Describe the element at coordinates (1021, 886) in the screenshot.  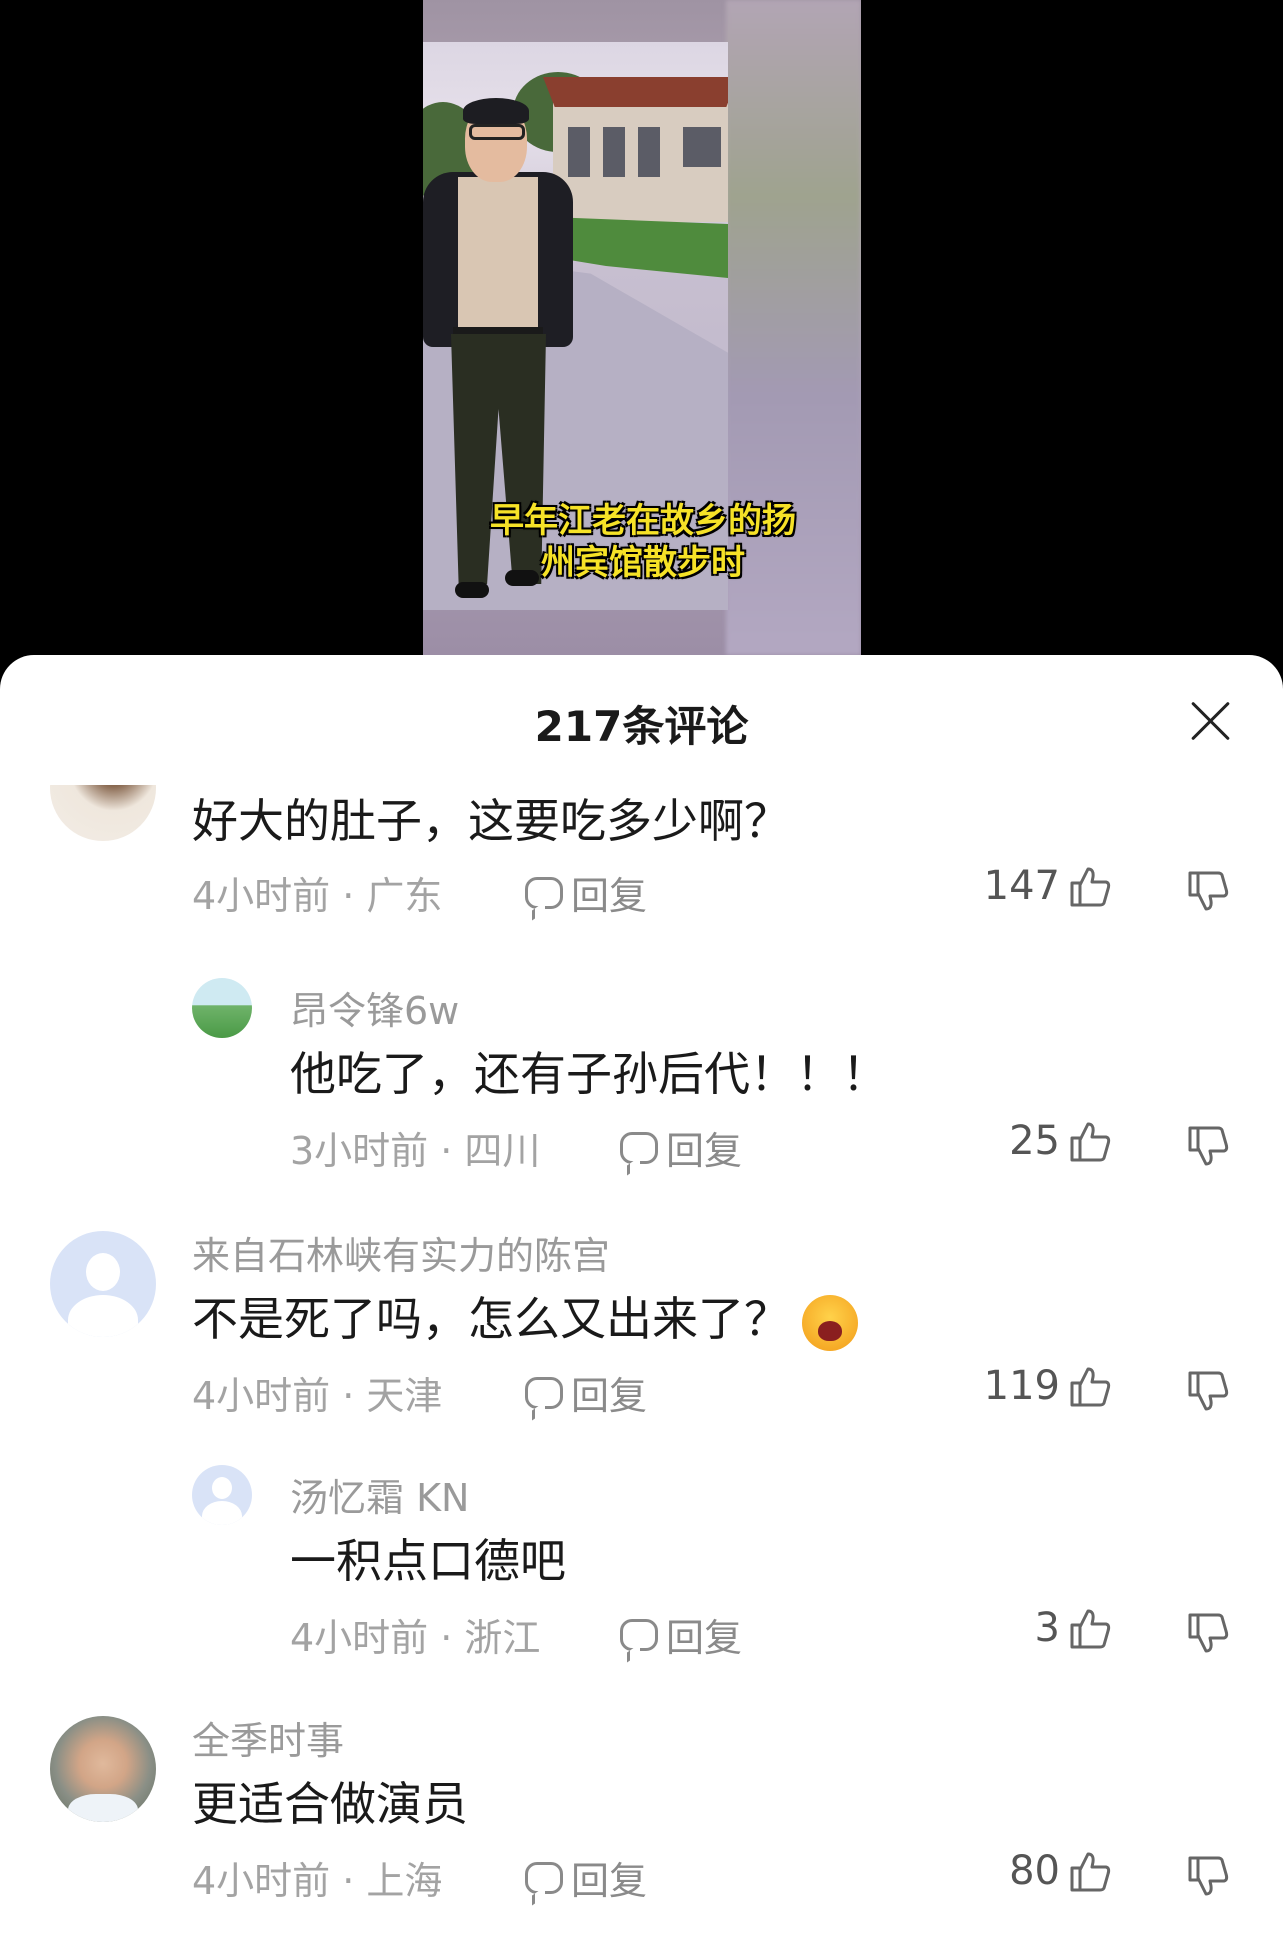
I see `like-count: 147` at that location.